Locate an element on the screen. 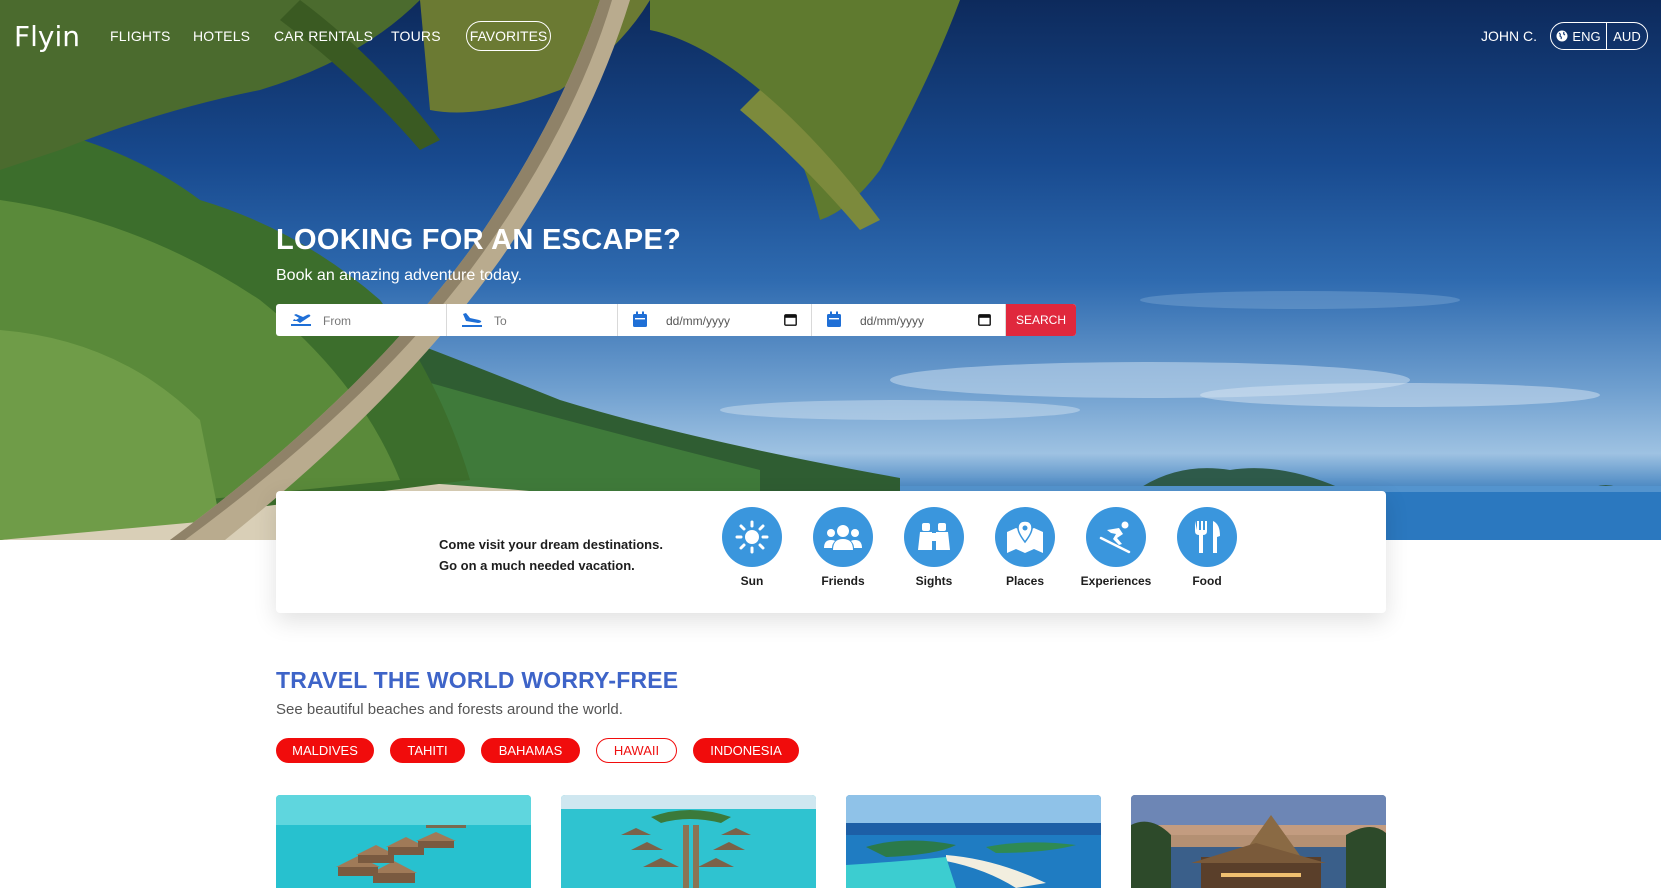 The image size is (1661, 888). search-bar: From To dd/mm/yyyy dd/mm/yyyy SEARCH is located at coordinates (676, 320).